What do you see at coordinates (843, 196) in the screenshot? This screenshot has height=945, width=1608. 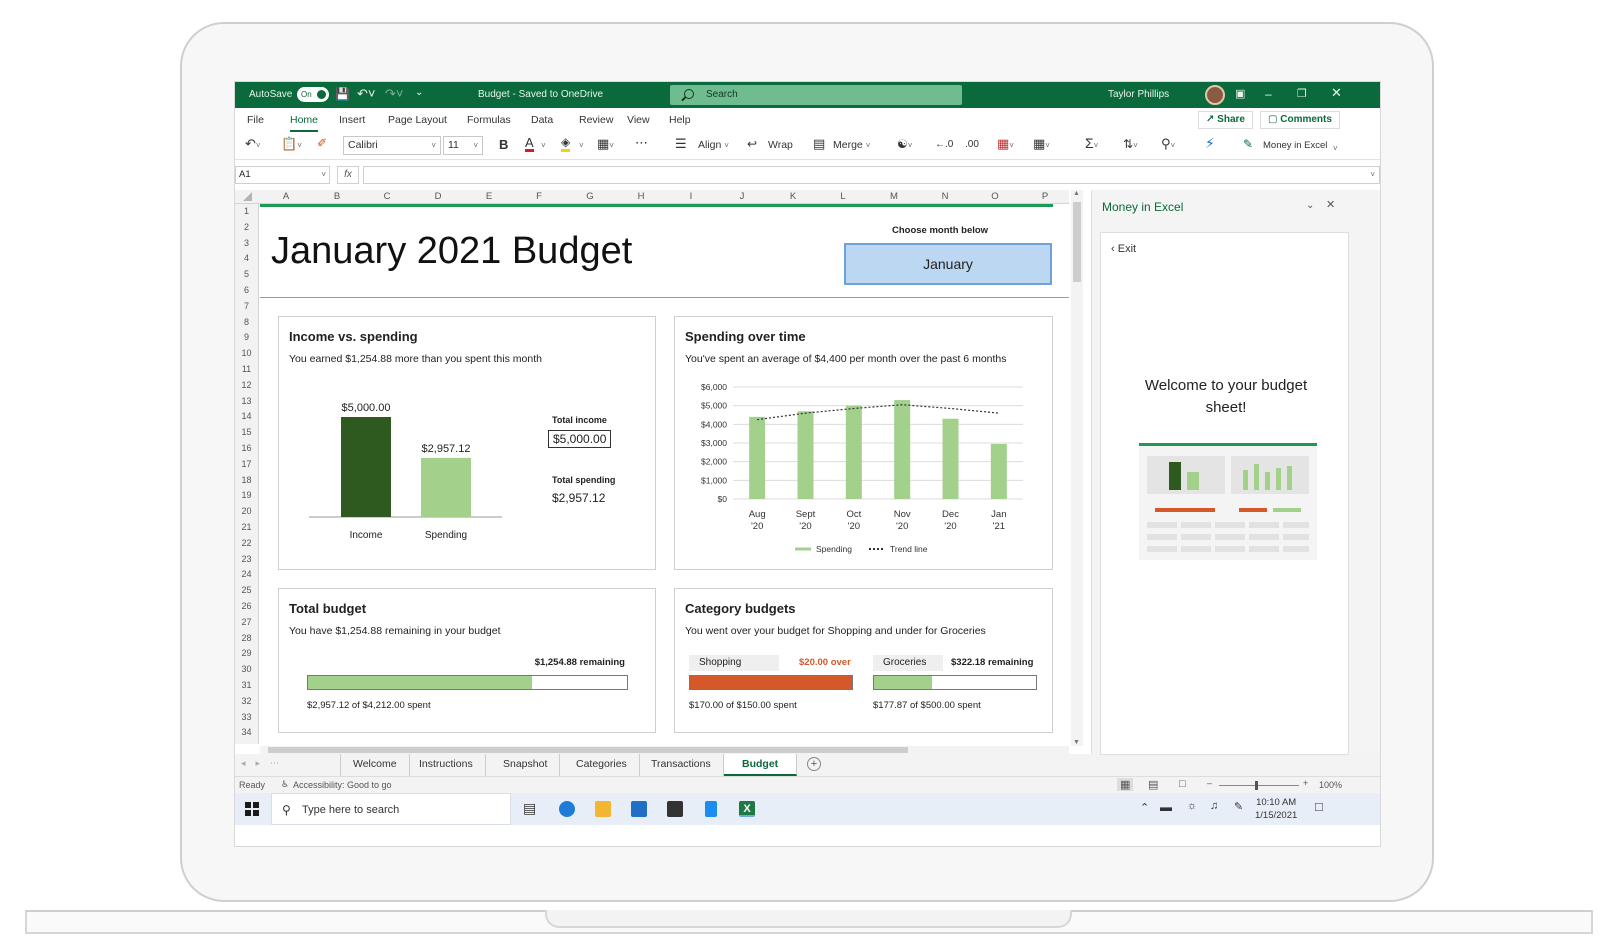 I see `column-header: L` at bounding box center [843, 196].